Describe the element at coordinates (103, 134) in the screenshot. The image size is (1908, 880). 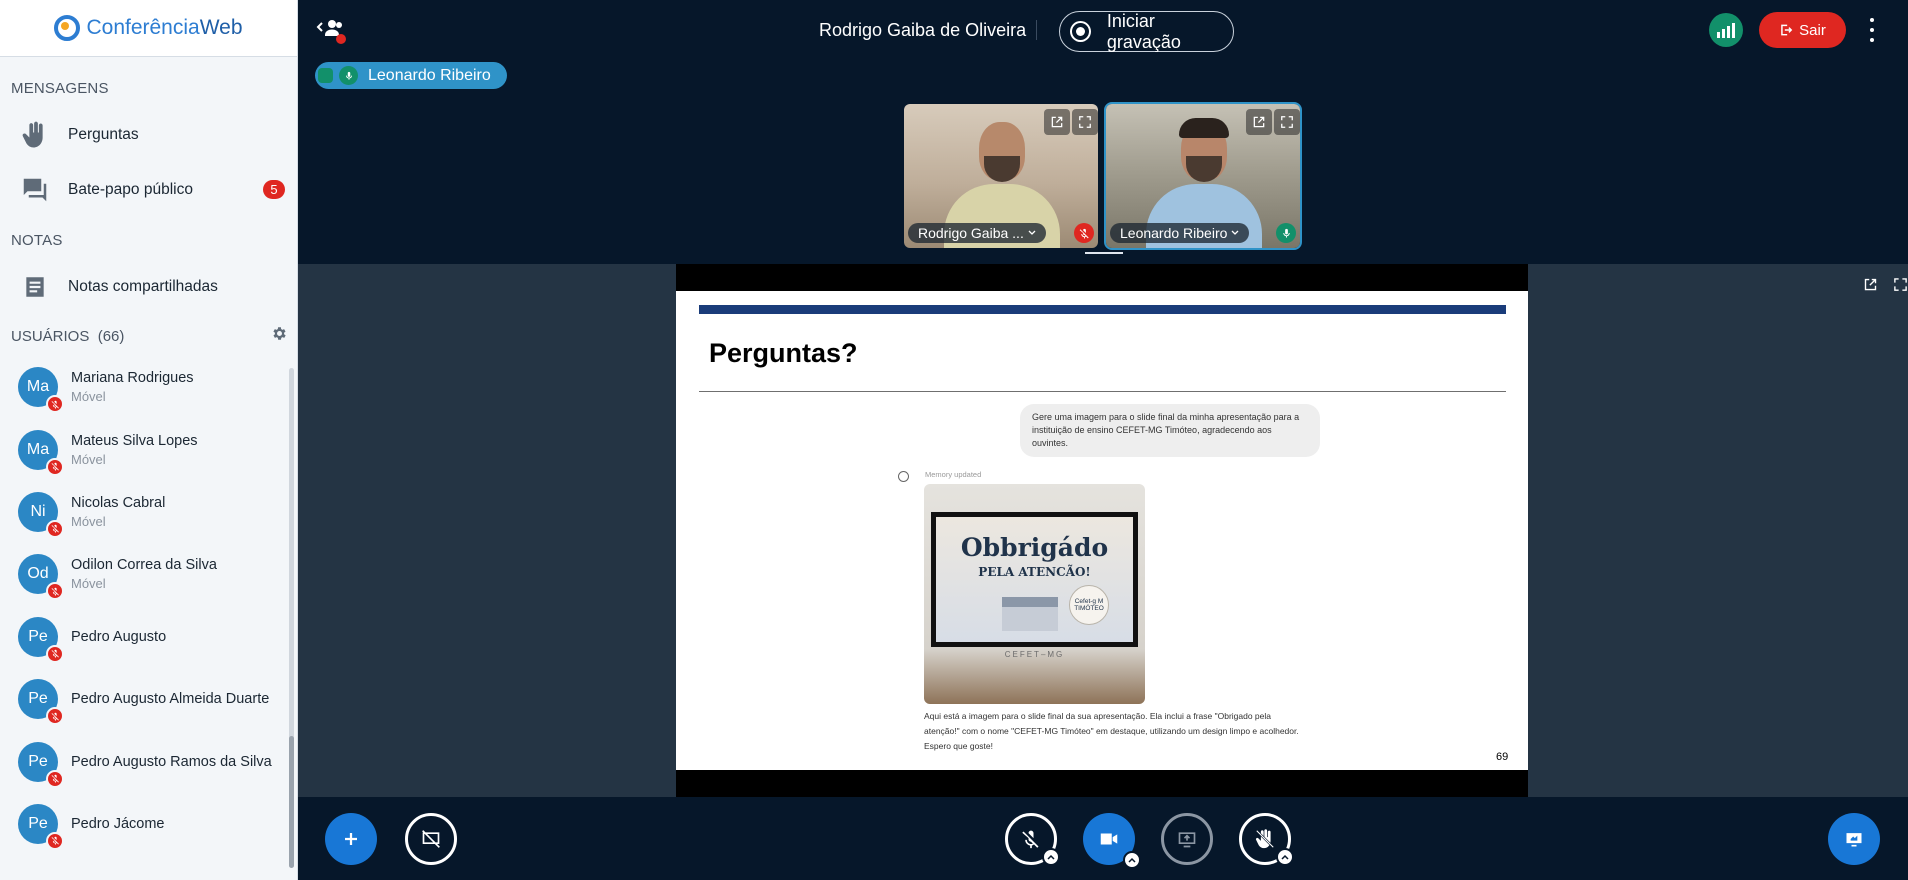
I see `sidebar-item-label: Perguntas` at that location.